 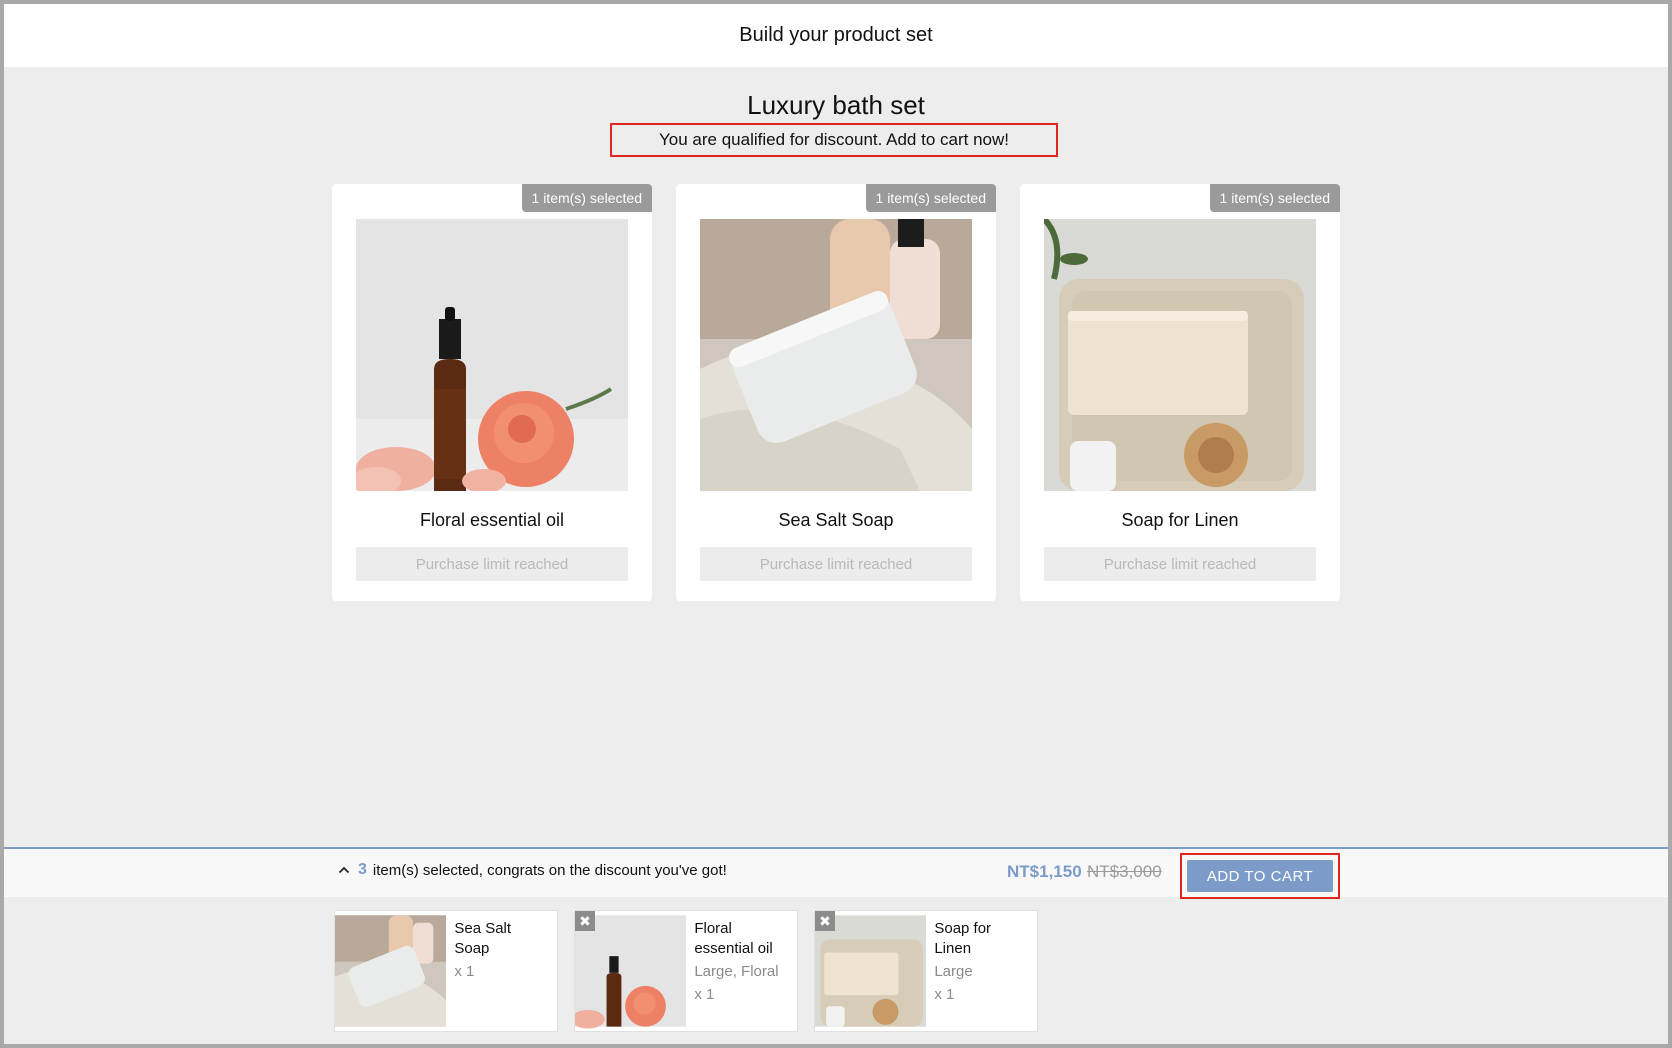 I want to click on selected-item: Floral essential oil Large, Floral x 1 ✖, so click(x=686, y=971).